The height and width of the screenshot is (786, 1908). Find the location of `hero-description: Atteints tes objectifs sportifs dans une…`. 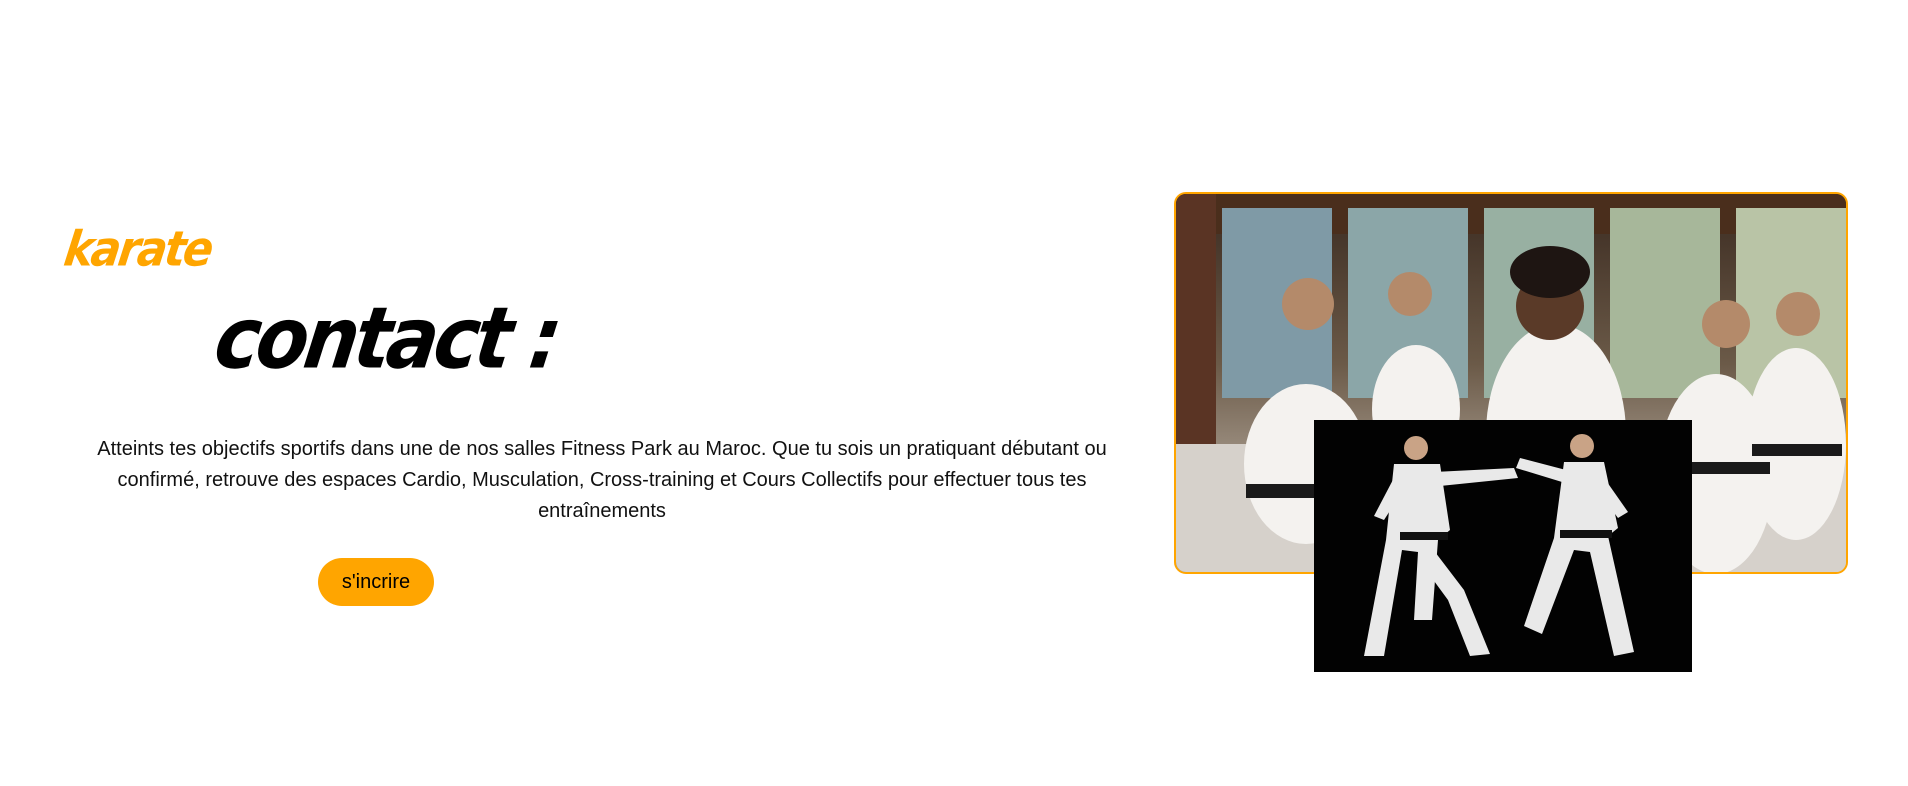

hero-description: Atteints tes objectifs sportifs dans une… is located at coordinates (602, 480).